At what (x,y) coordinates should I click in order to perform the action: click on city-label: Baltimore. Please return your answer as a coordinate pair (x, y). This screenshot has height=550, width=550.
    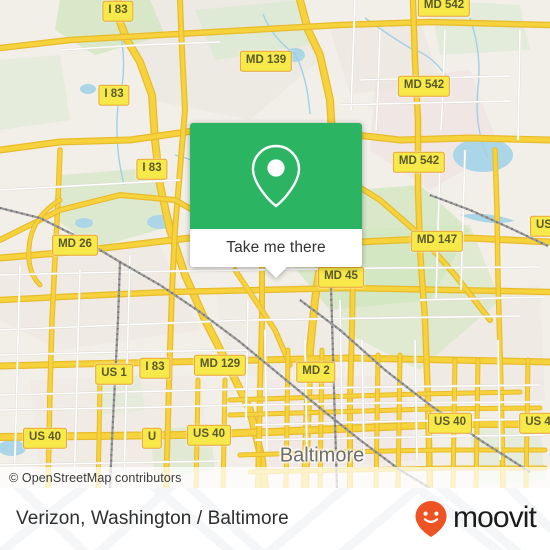
    Looking at the image, I should click on (322, 455).